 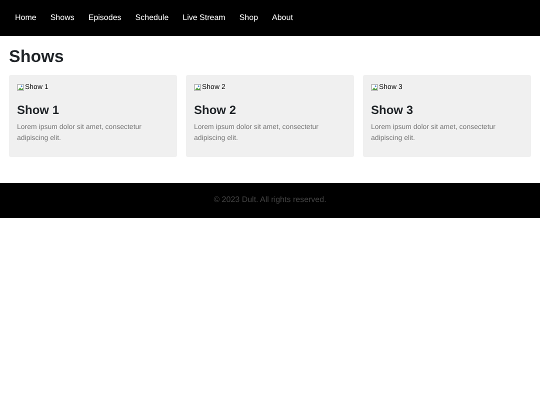 I want to click on nav-link: Home, so click(x=25, y=18).